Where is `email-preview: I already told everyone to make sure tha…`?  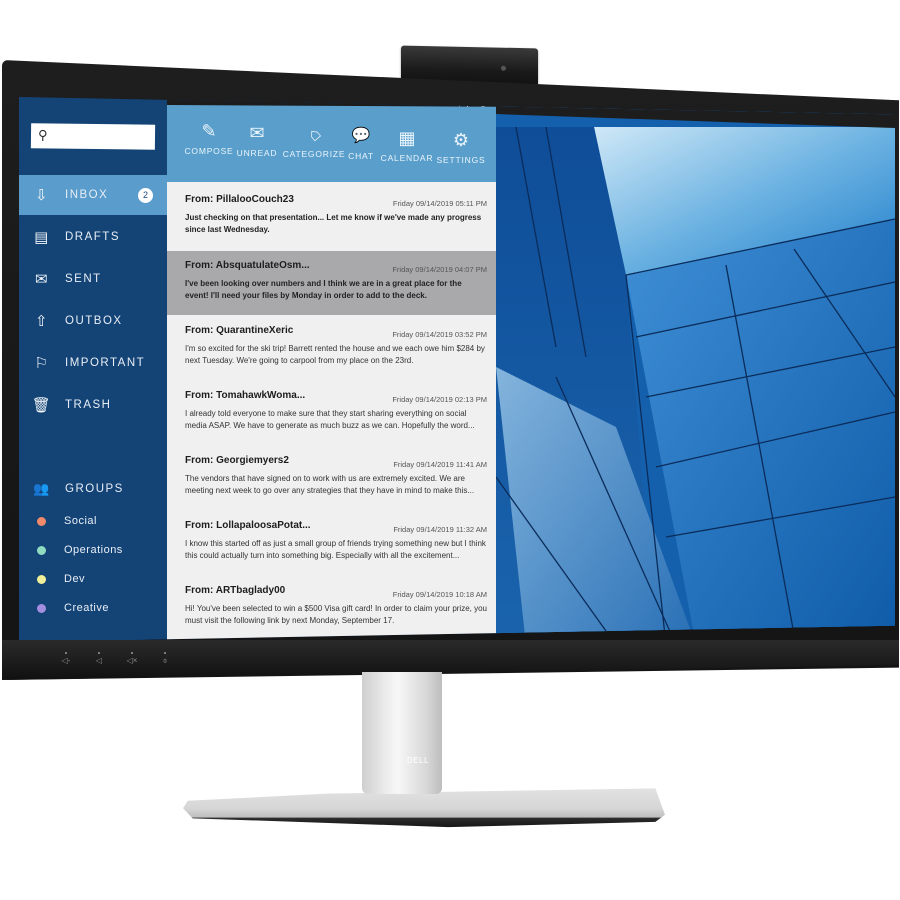 email-preview: I already told everyone to make sure tha… is located at coordinates (330, 419).